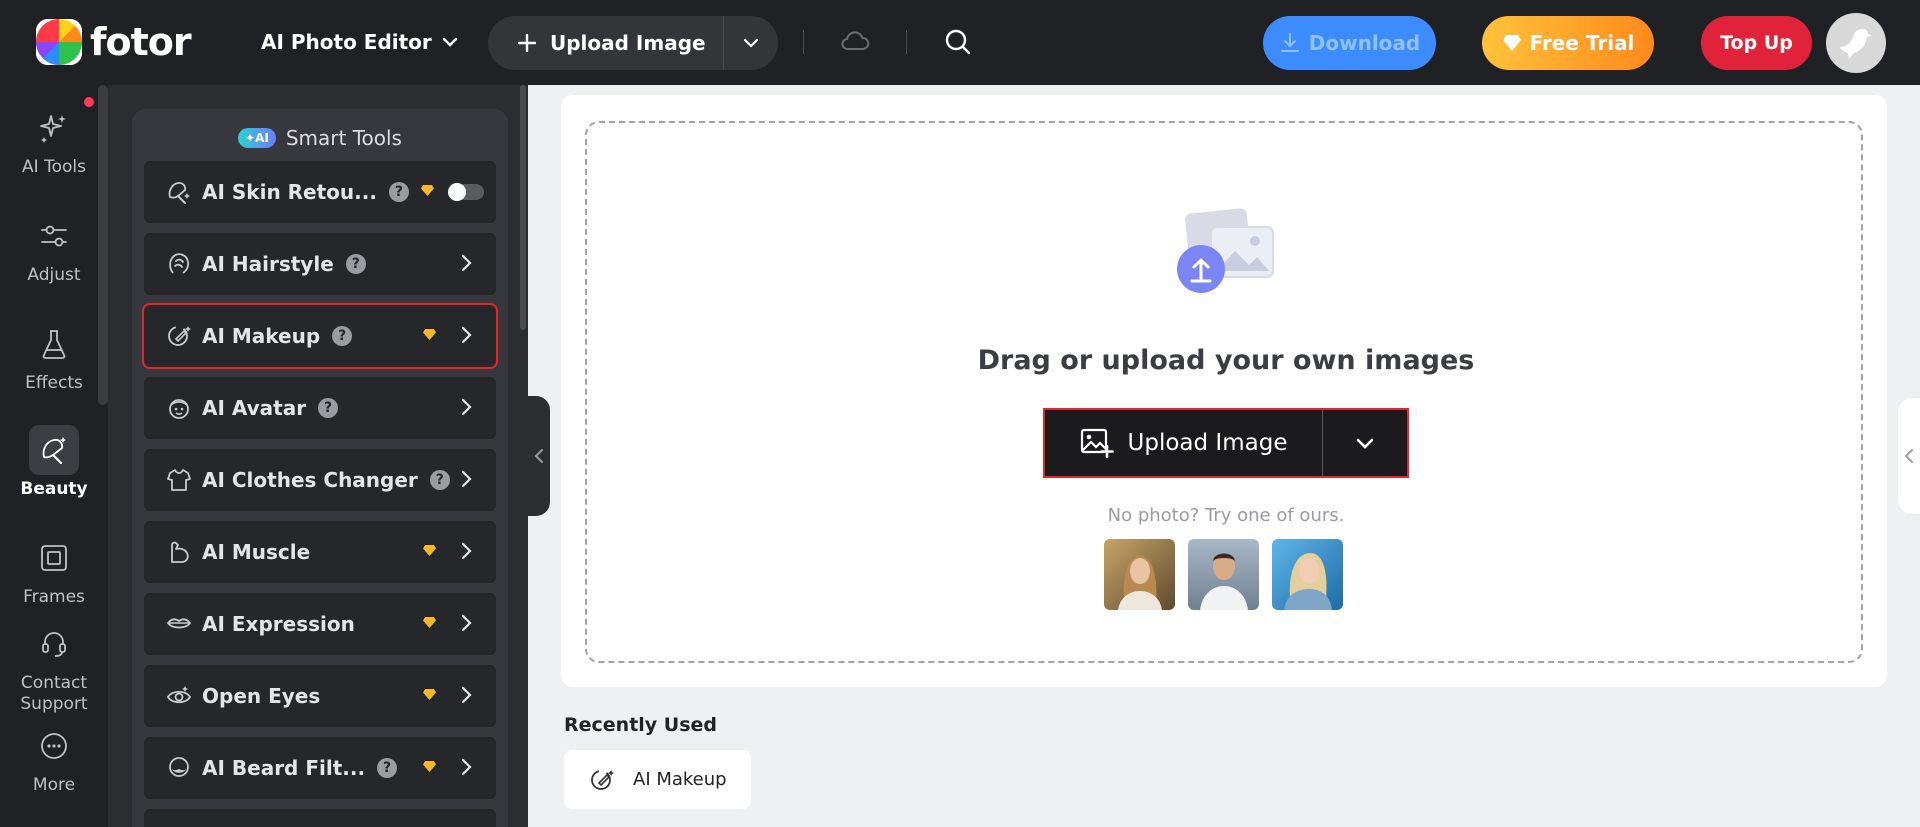 This screenshot has height=827, width=1920. I want to click on rail-item-effects: Effects, so click(54, 356).